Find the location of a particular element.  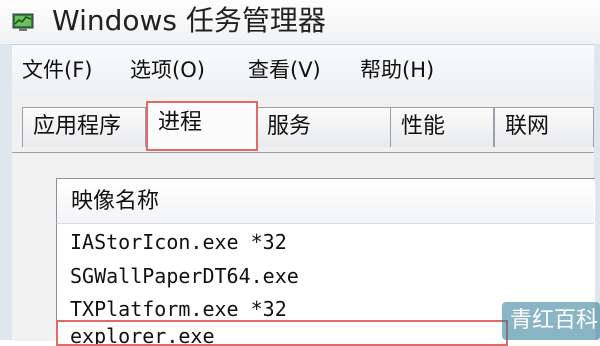

process-row-highlighted: explorer.exe is located at coordinates (282, 333).